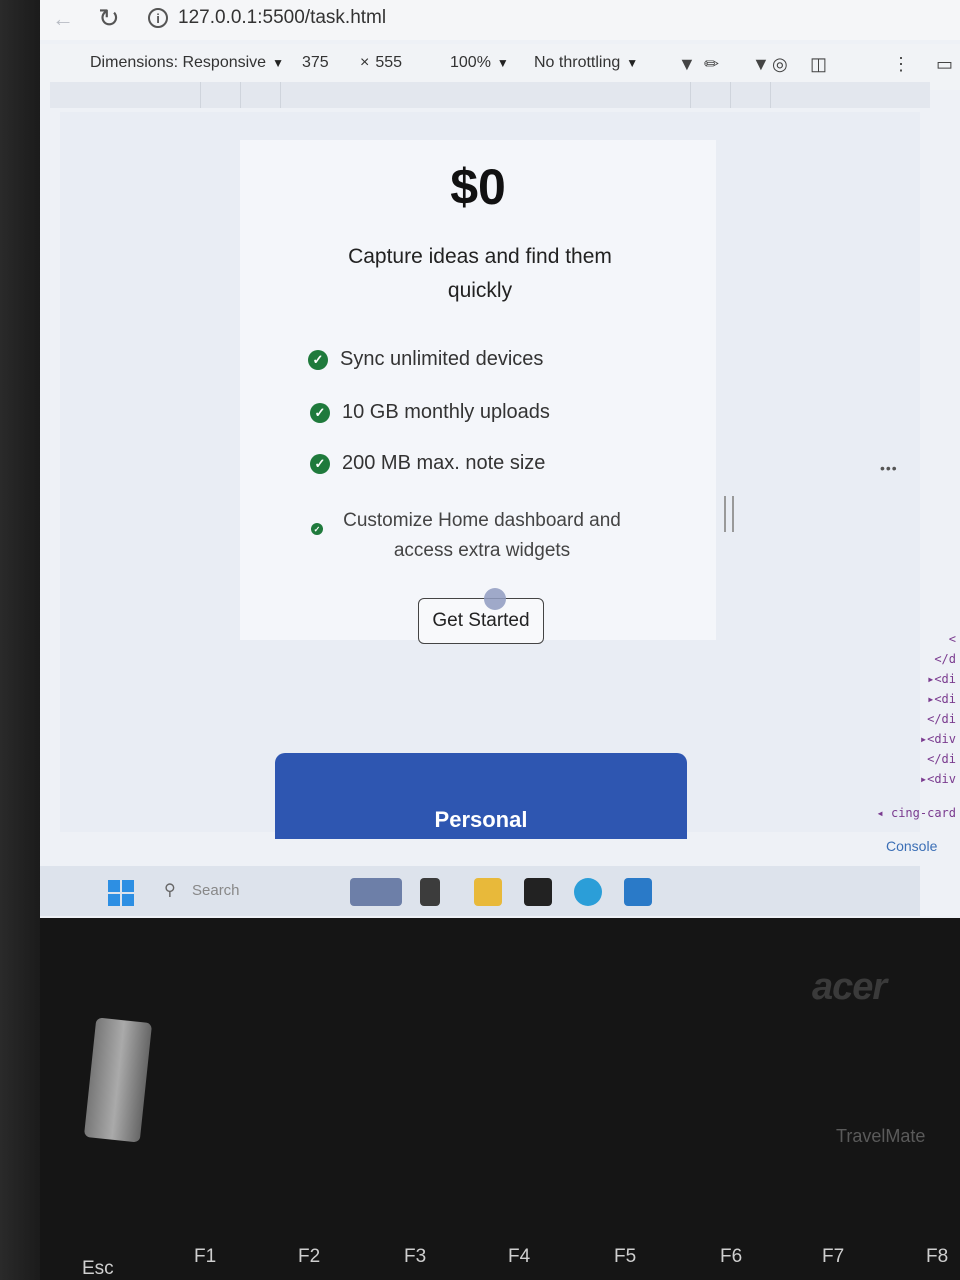  I want to click on feature-text: Sync unlimited devices, so click(442, 359).